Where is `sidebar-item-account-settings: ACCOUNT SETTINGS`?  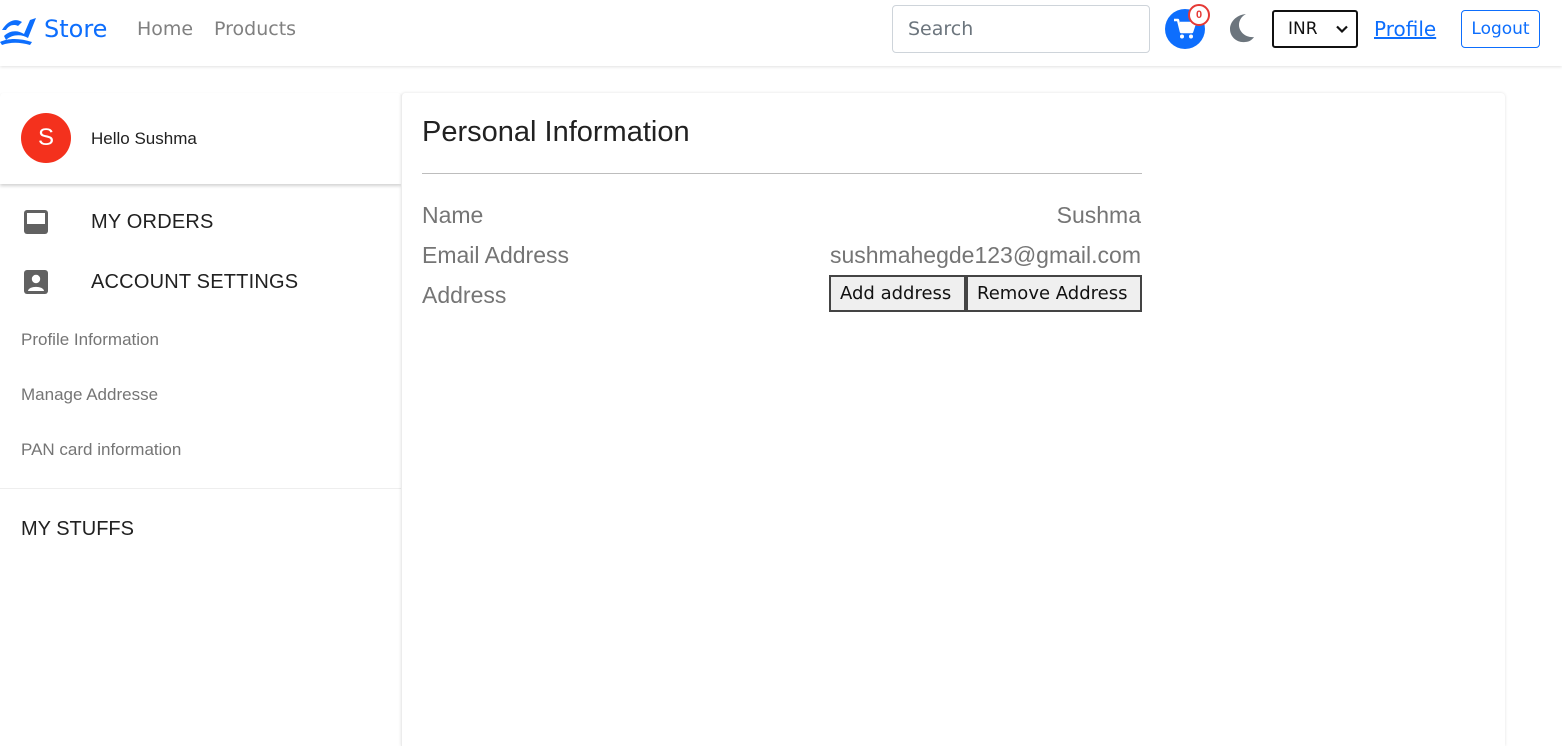
sidebar-item-account-settings: ACCOUNT SETTINGS is located at coordinates (200, 282).